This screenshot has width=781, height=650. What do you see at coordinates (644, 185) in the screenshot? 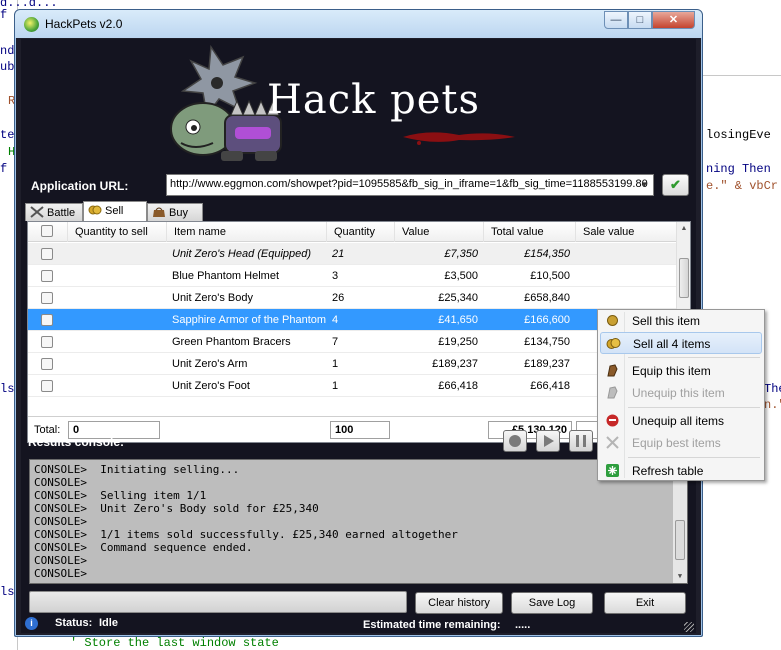
I see `dropdown-arrow-icon: ▼` at bounding box center [644, 185].